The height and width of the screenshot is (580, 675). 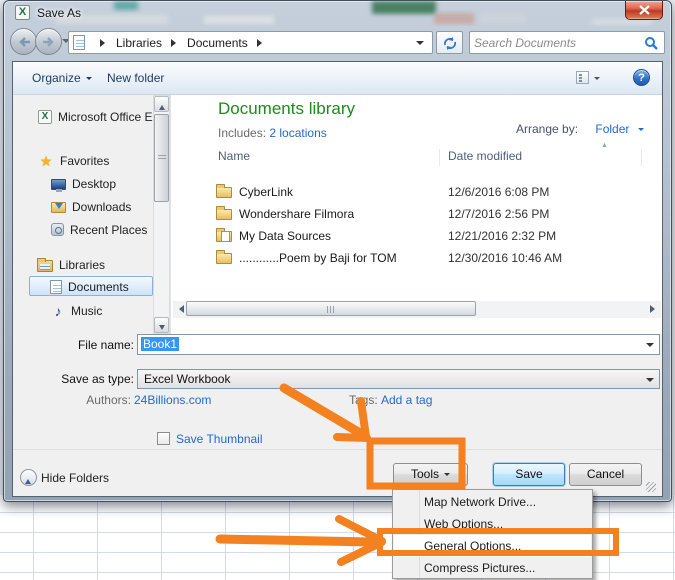 I want to click on breadcrumb-item-libraries: Libraries, so click(x=139, y=43).